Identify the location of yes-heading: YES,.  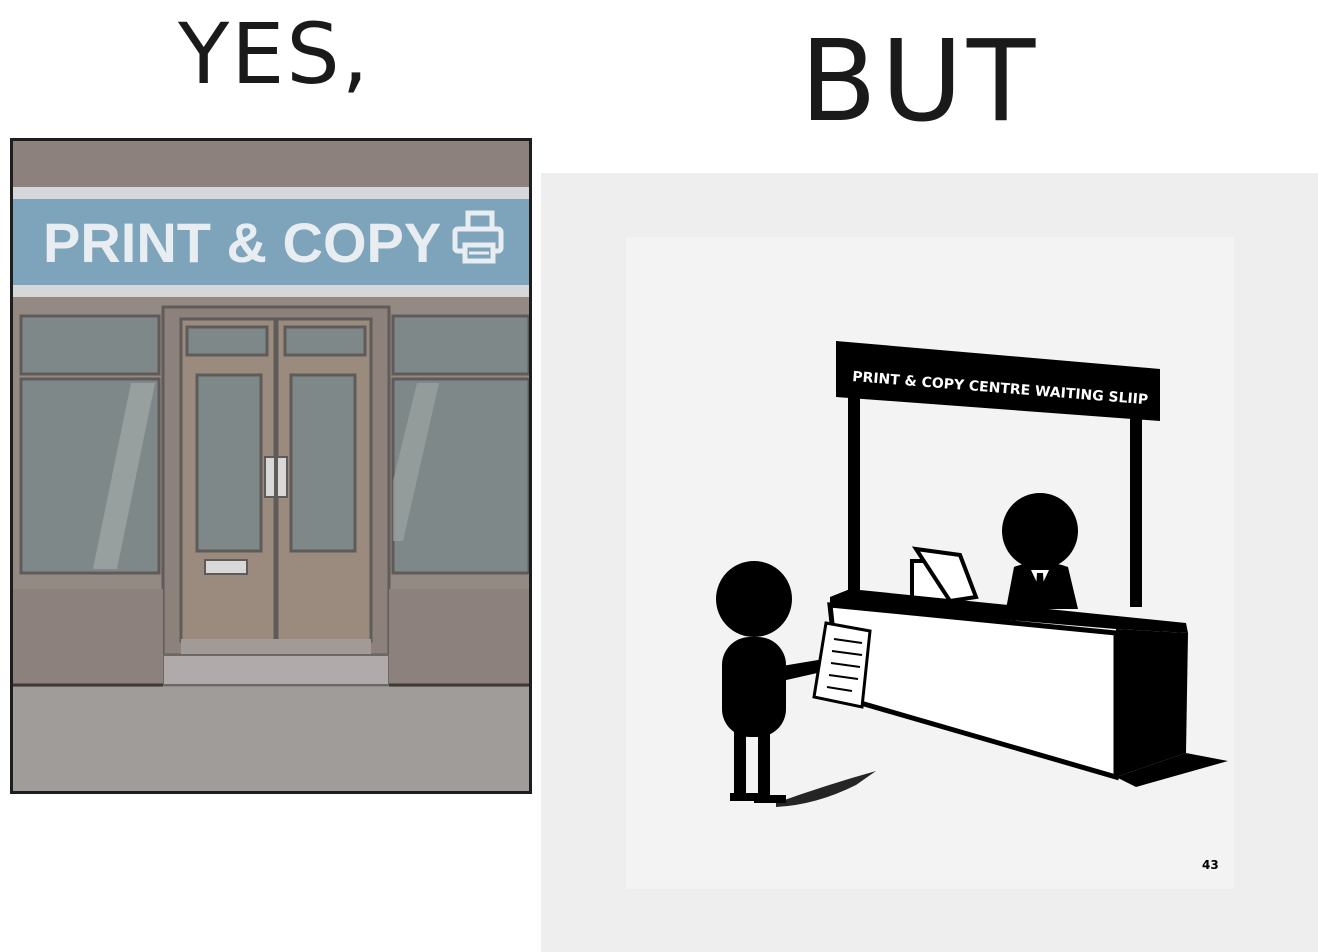
(274, 54).